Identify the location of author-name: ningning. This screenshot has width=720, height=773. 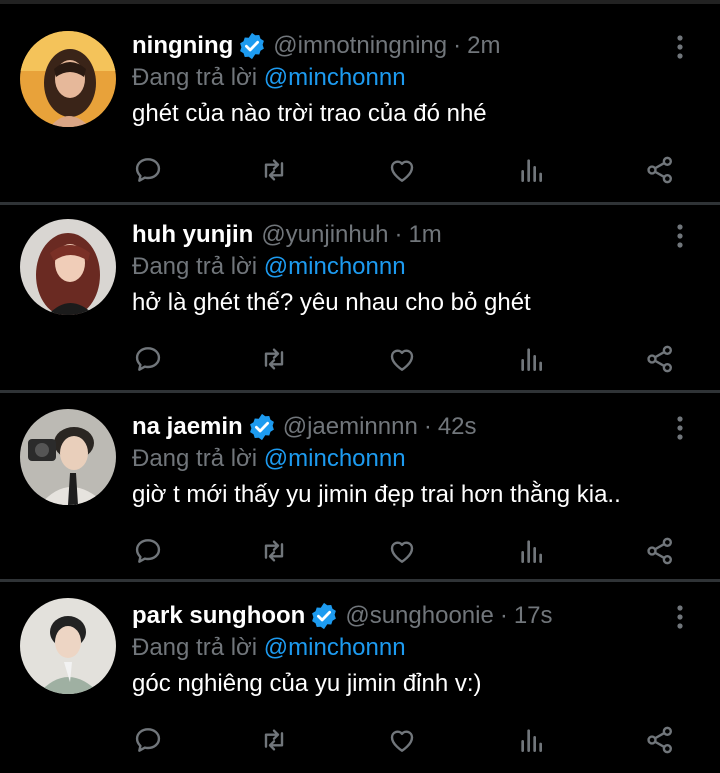
(182, 46).